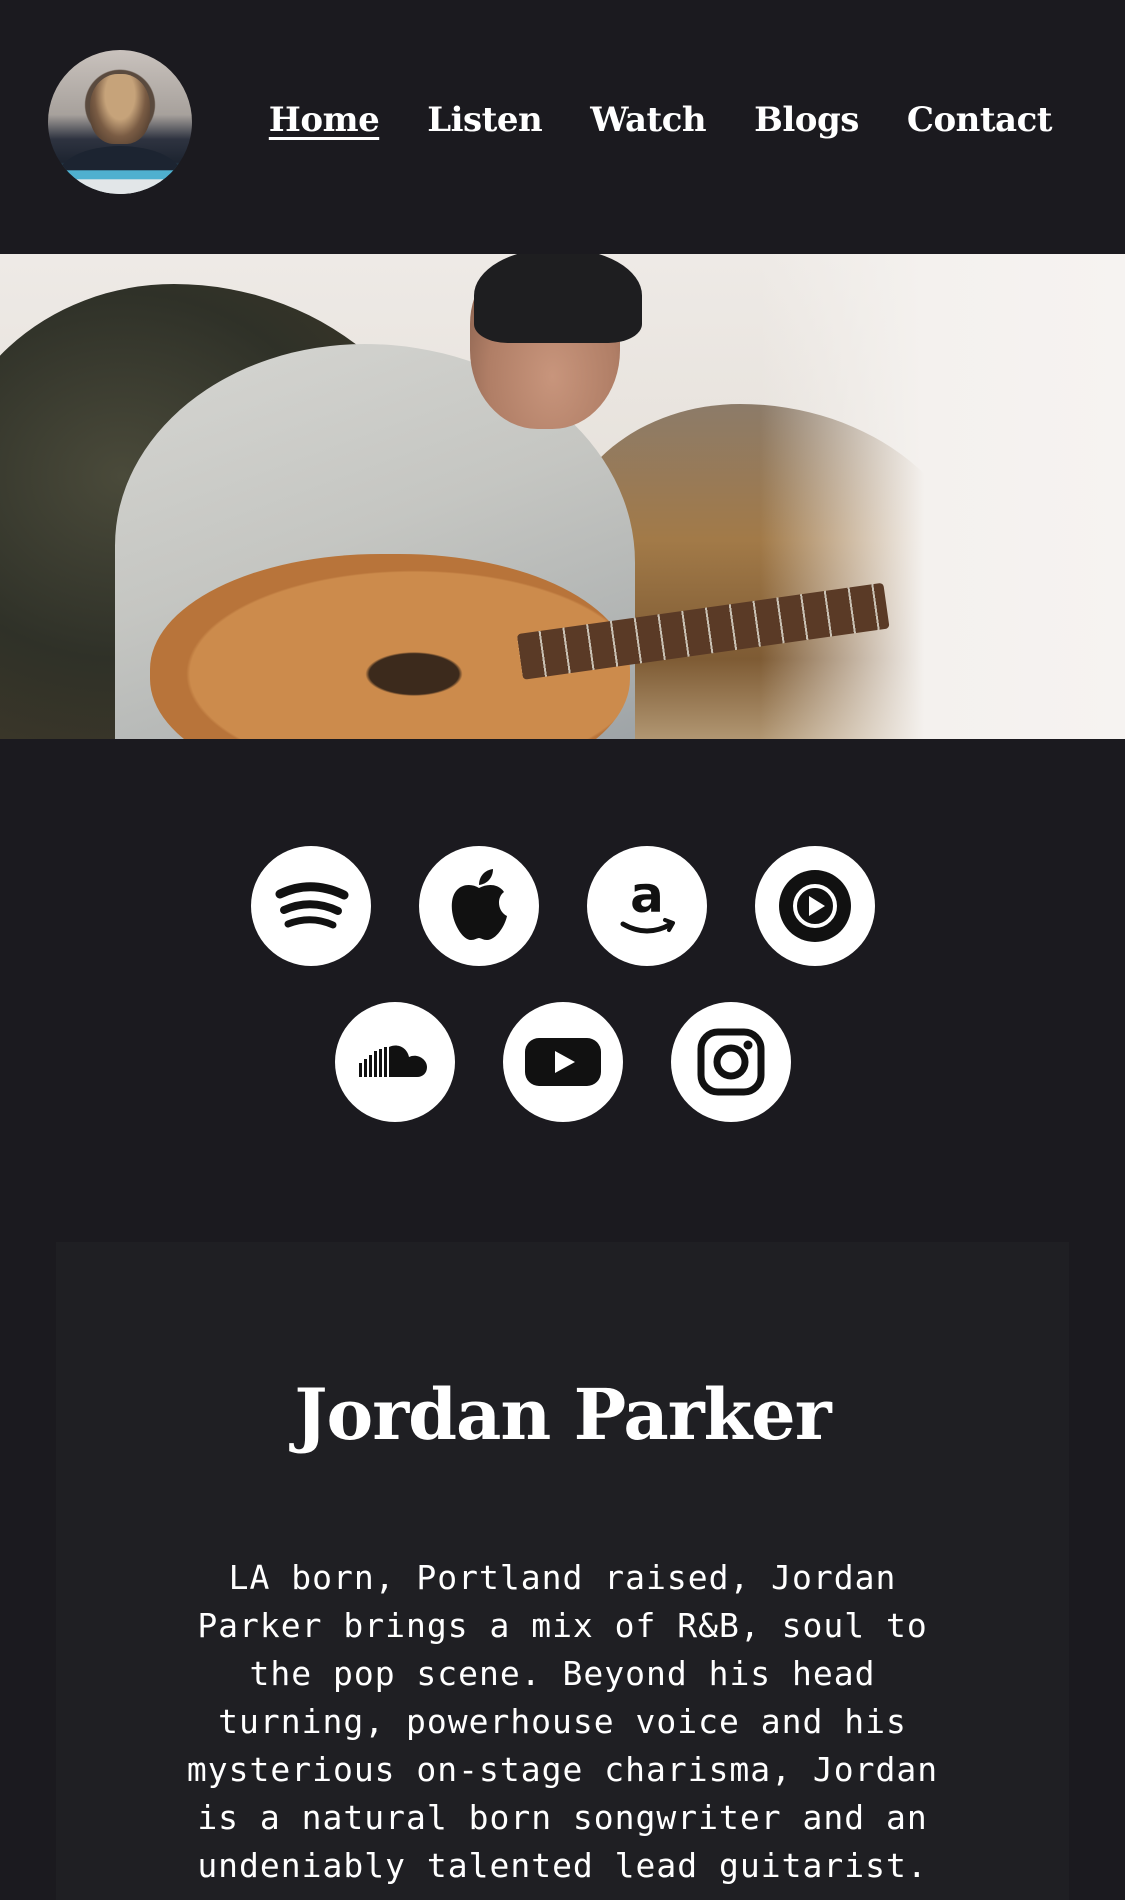 The width and height of the screenshot is (1125, 1900). What do you see at coordinates (562, 1414) in the screenshot?
I see `artist-name: Jordan Parker` at bounding box center [562, 1414].